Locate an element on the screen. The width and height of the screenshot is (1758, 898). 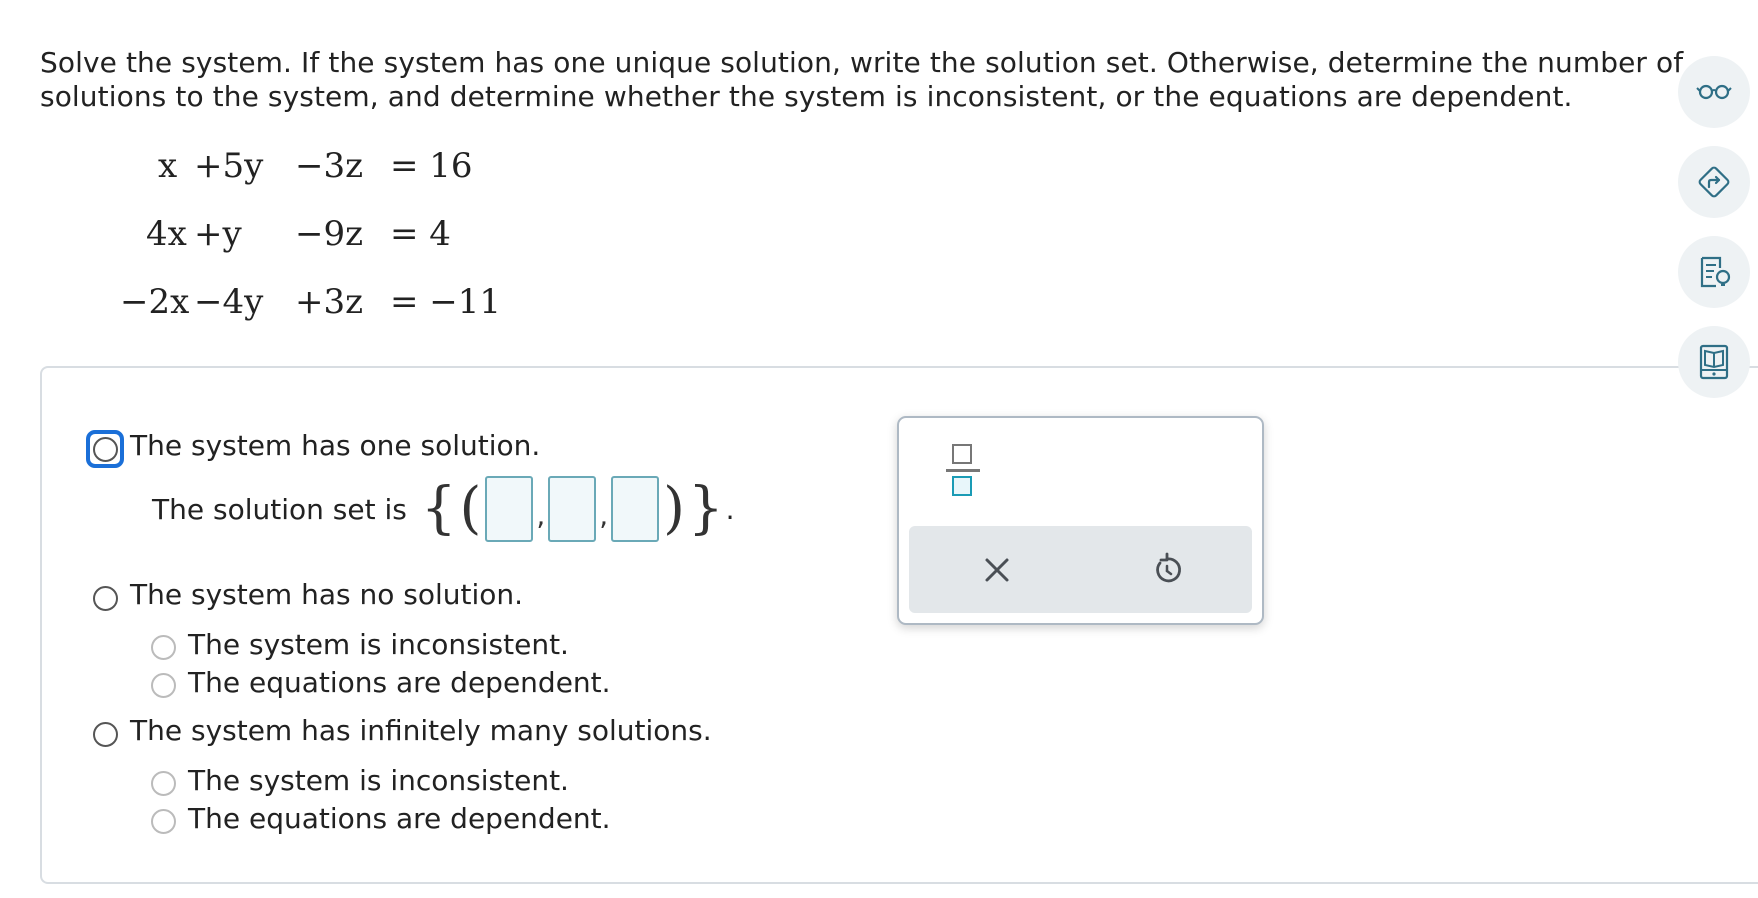
term-rhs: = −11 is located at coordinates (446, 302).